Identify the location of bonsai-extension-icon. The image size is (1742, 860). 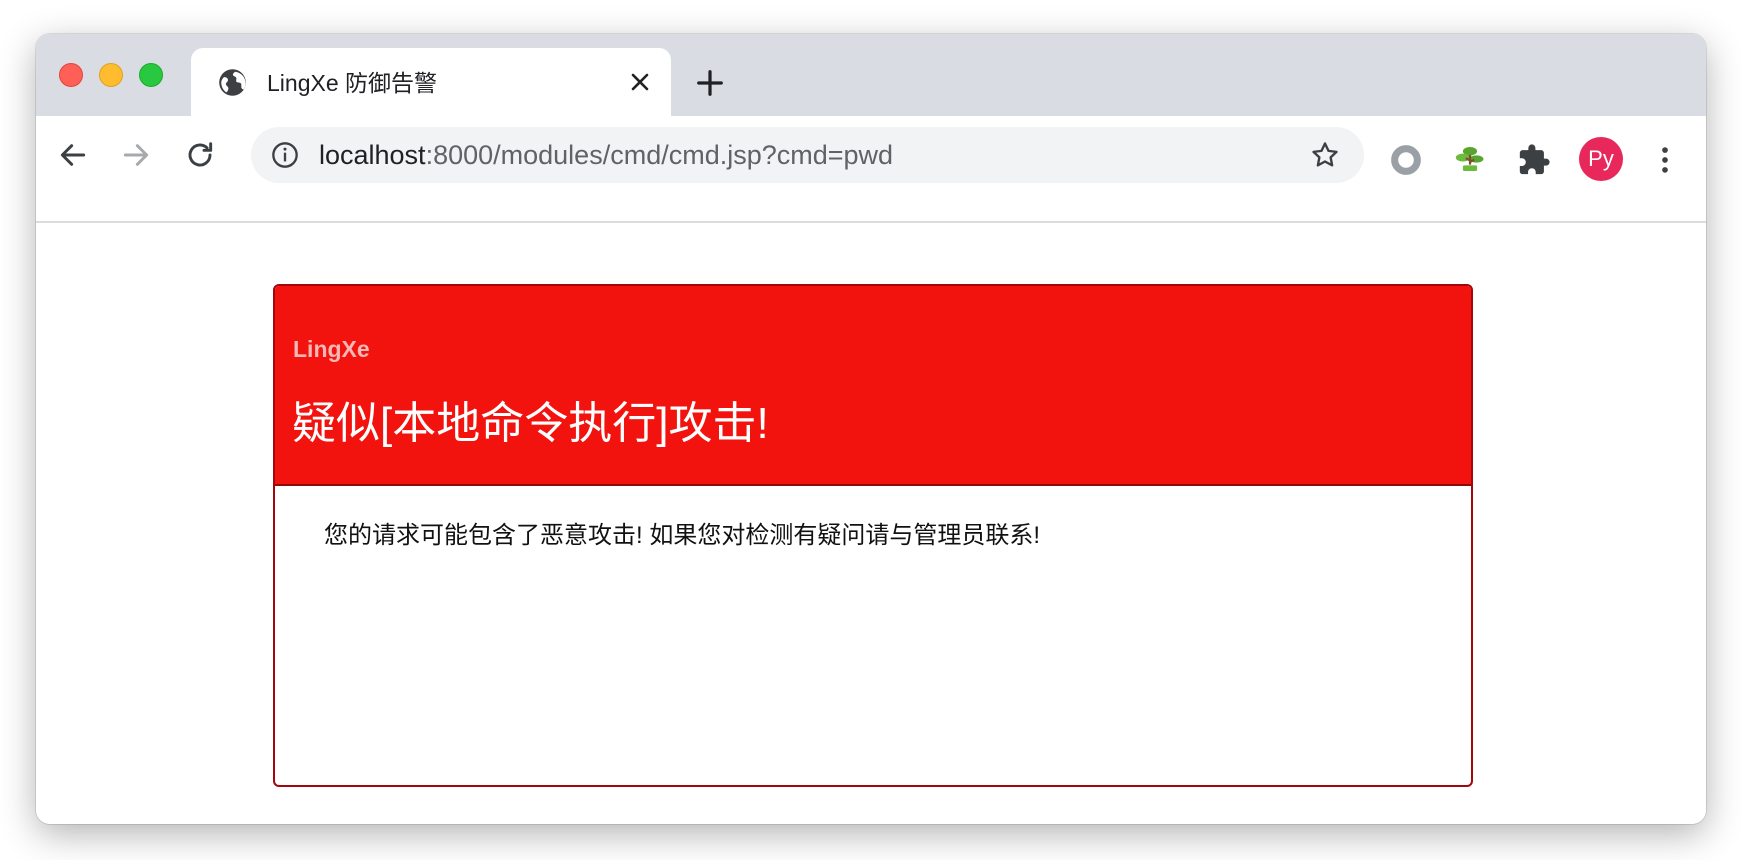
(1470, 159).